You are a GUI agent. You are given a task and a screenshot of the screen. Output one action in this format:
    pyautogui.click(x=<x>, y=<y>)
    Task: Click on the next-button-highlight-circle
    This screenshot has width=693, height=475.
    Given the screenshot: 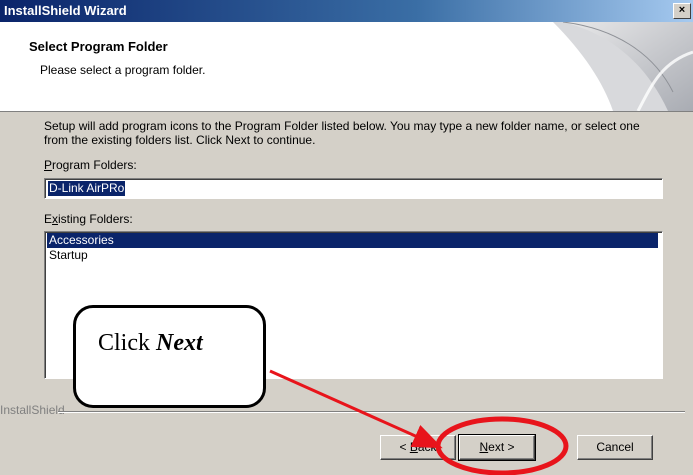 What is the action you would take?
    pyautogui.click(x=502, y=445)
    